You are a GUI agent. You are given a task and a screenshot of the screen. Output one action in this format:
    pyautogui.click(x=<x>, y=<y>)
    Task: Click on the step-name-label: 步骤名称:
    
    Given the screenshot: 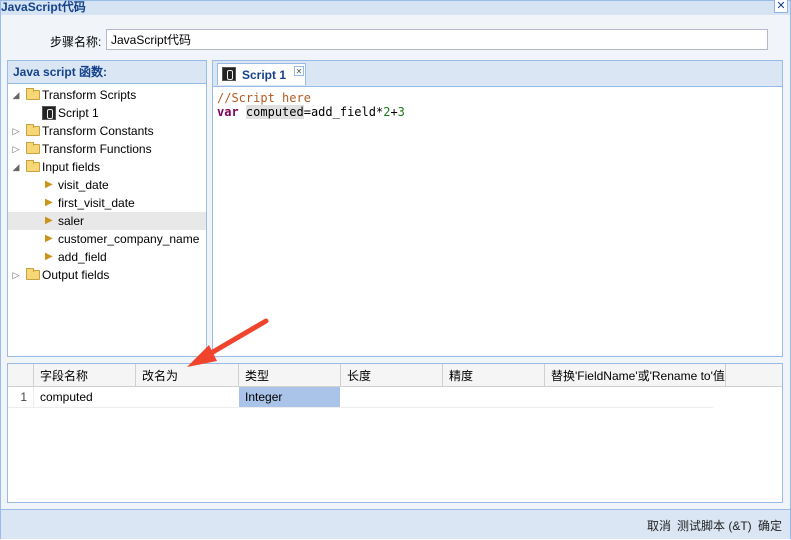 What is the action you would take?
    pyautogui.click(x=76, y=42)
    